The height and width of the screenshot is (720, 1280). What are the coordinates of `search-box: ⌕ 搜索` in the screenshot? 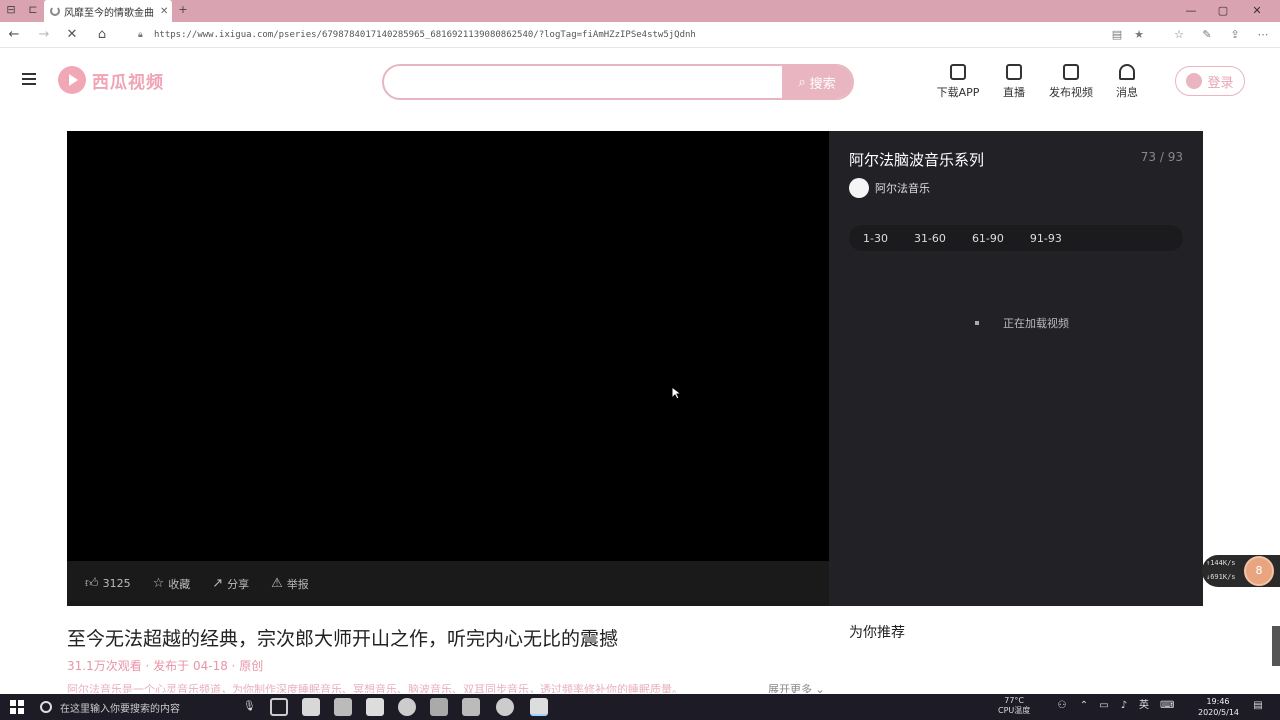 It's located at (618, 82).